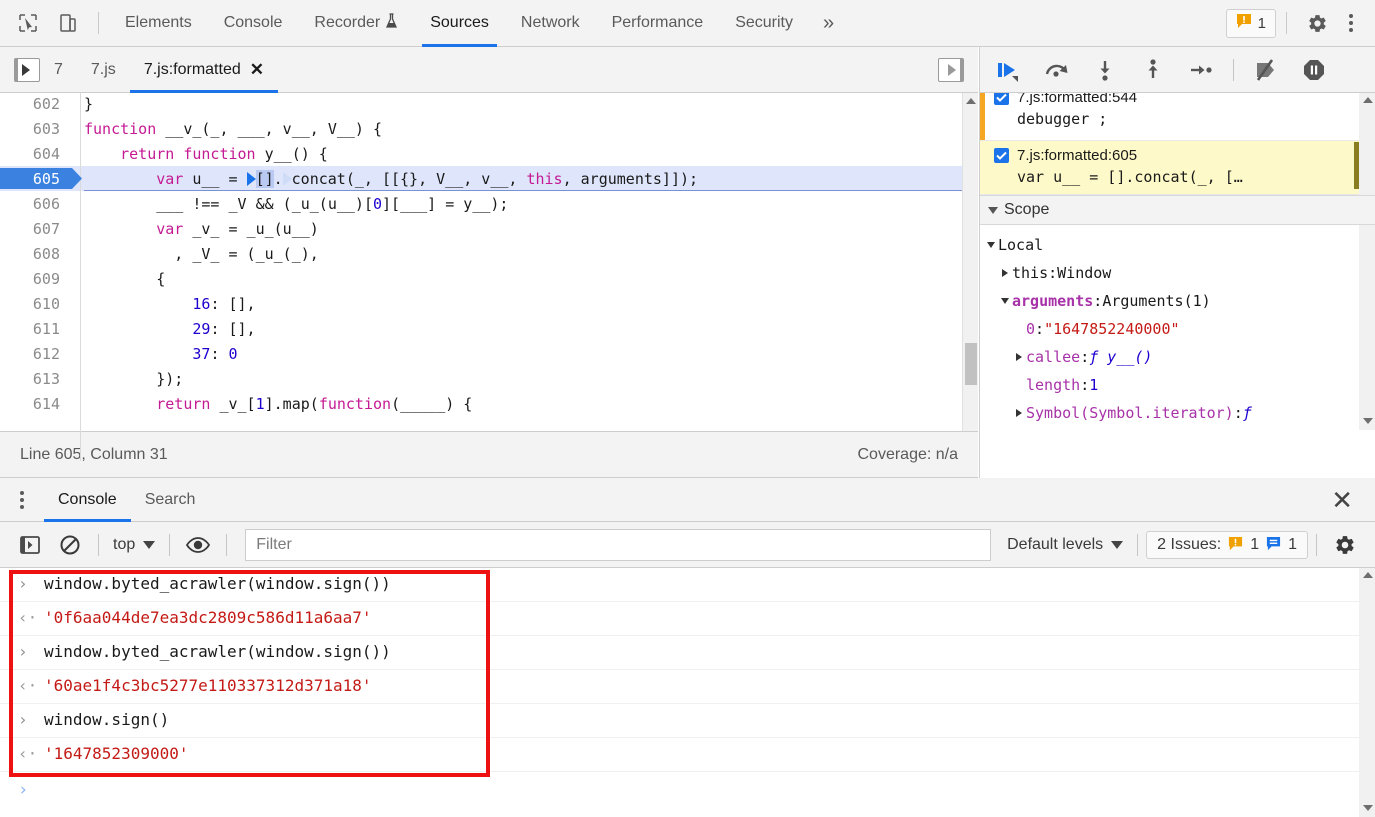 Image resolution: width=1375 pixels, height=817 pixels. I want to click on tab-console: Console, so click(253, 23).